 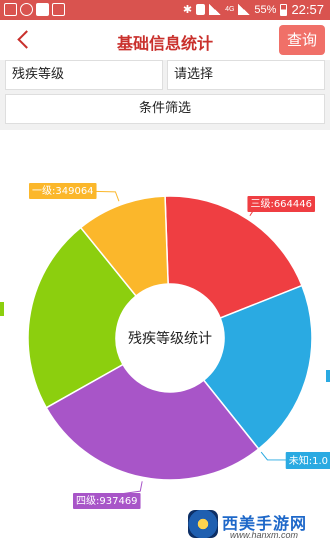 What do you see at coordinates (264, 535) in the screenshot?
I see `watermark-url: www.hanxm.com` at bounding box center [264, 535].